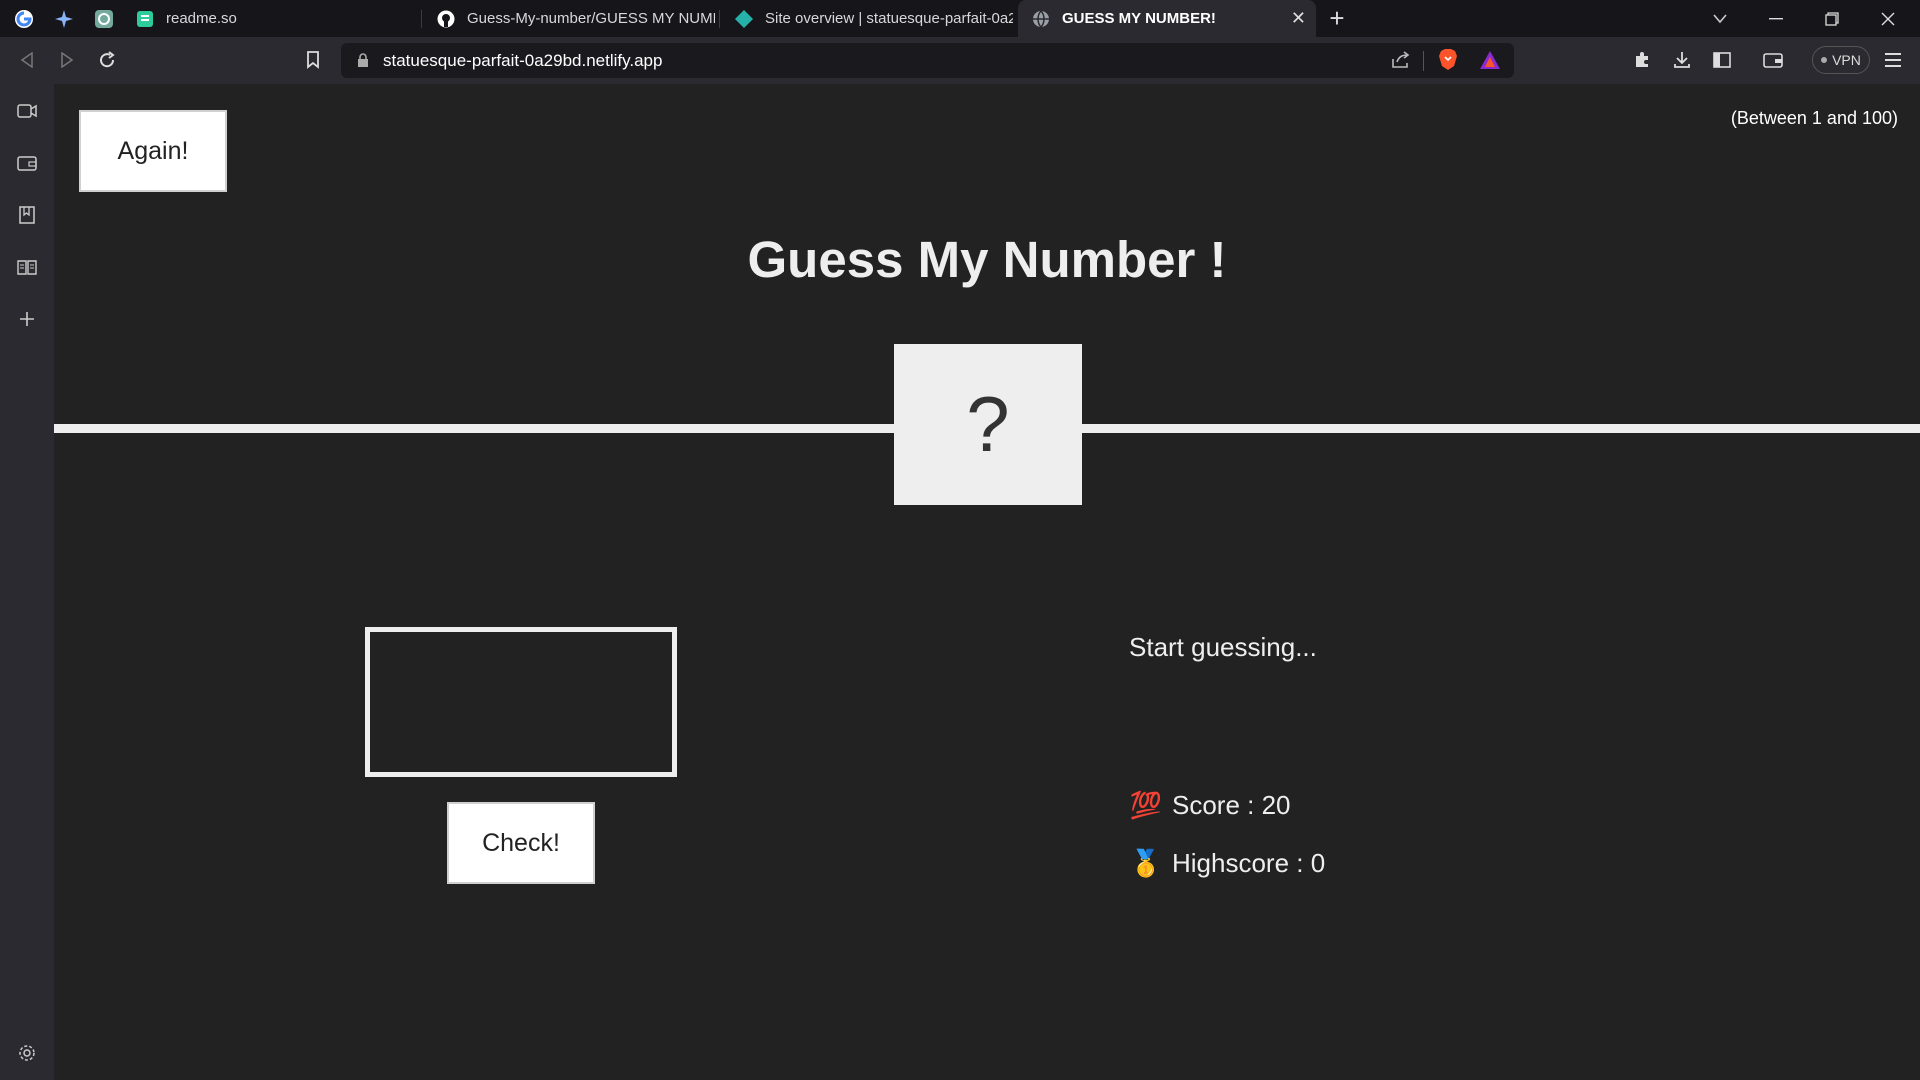 The height and width of the screenshot is (1080, 1920). I want to click on forward-icon, so click(67, 60).